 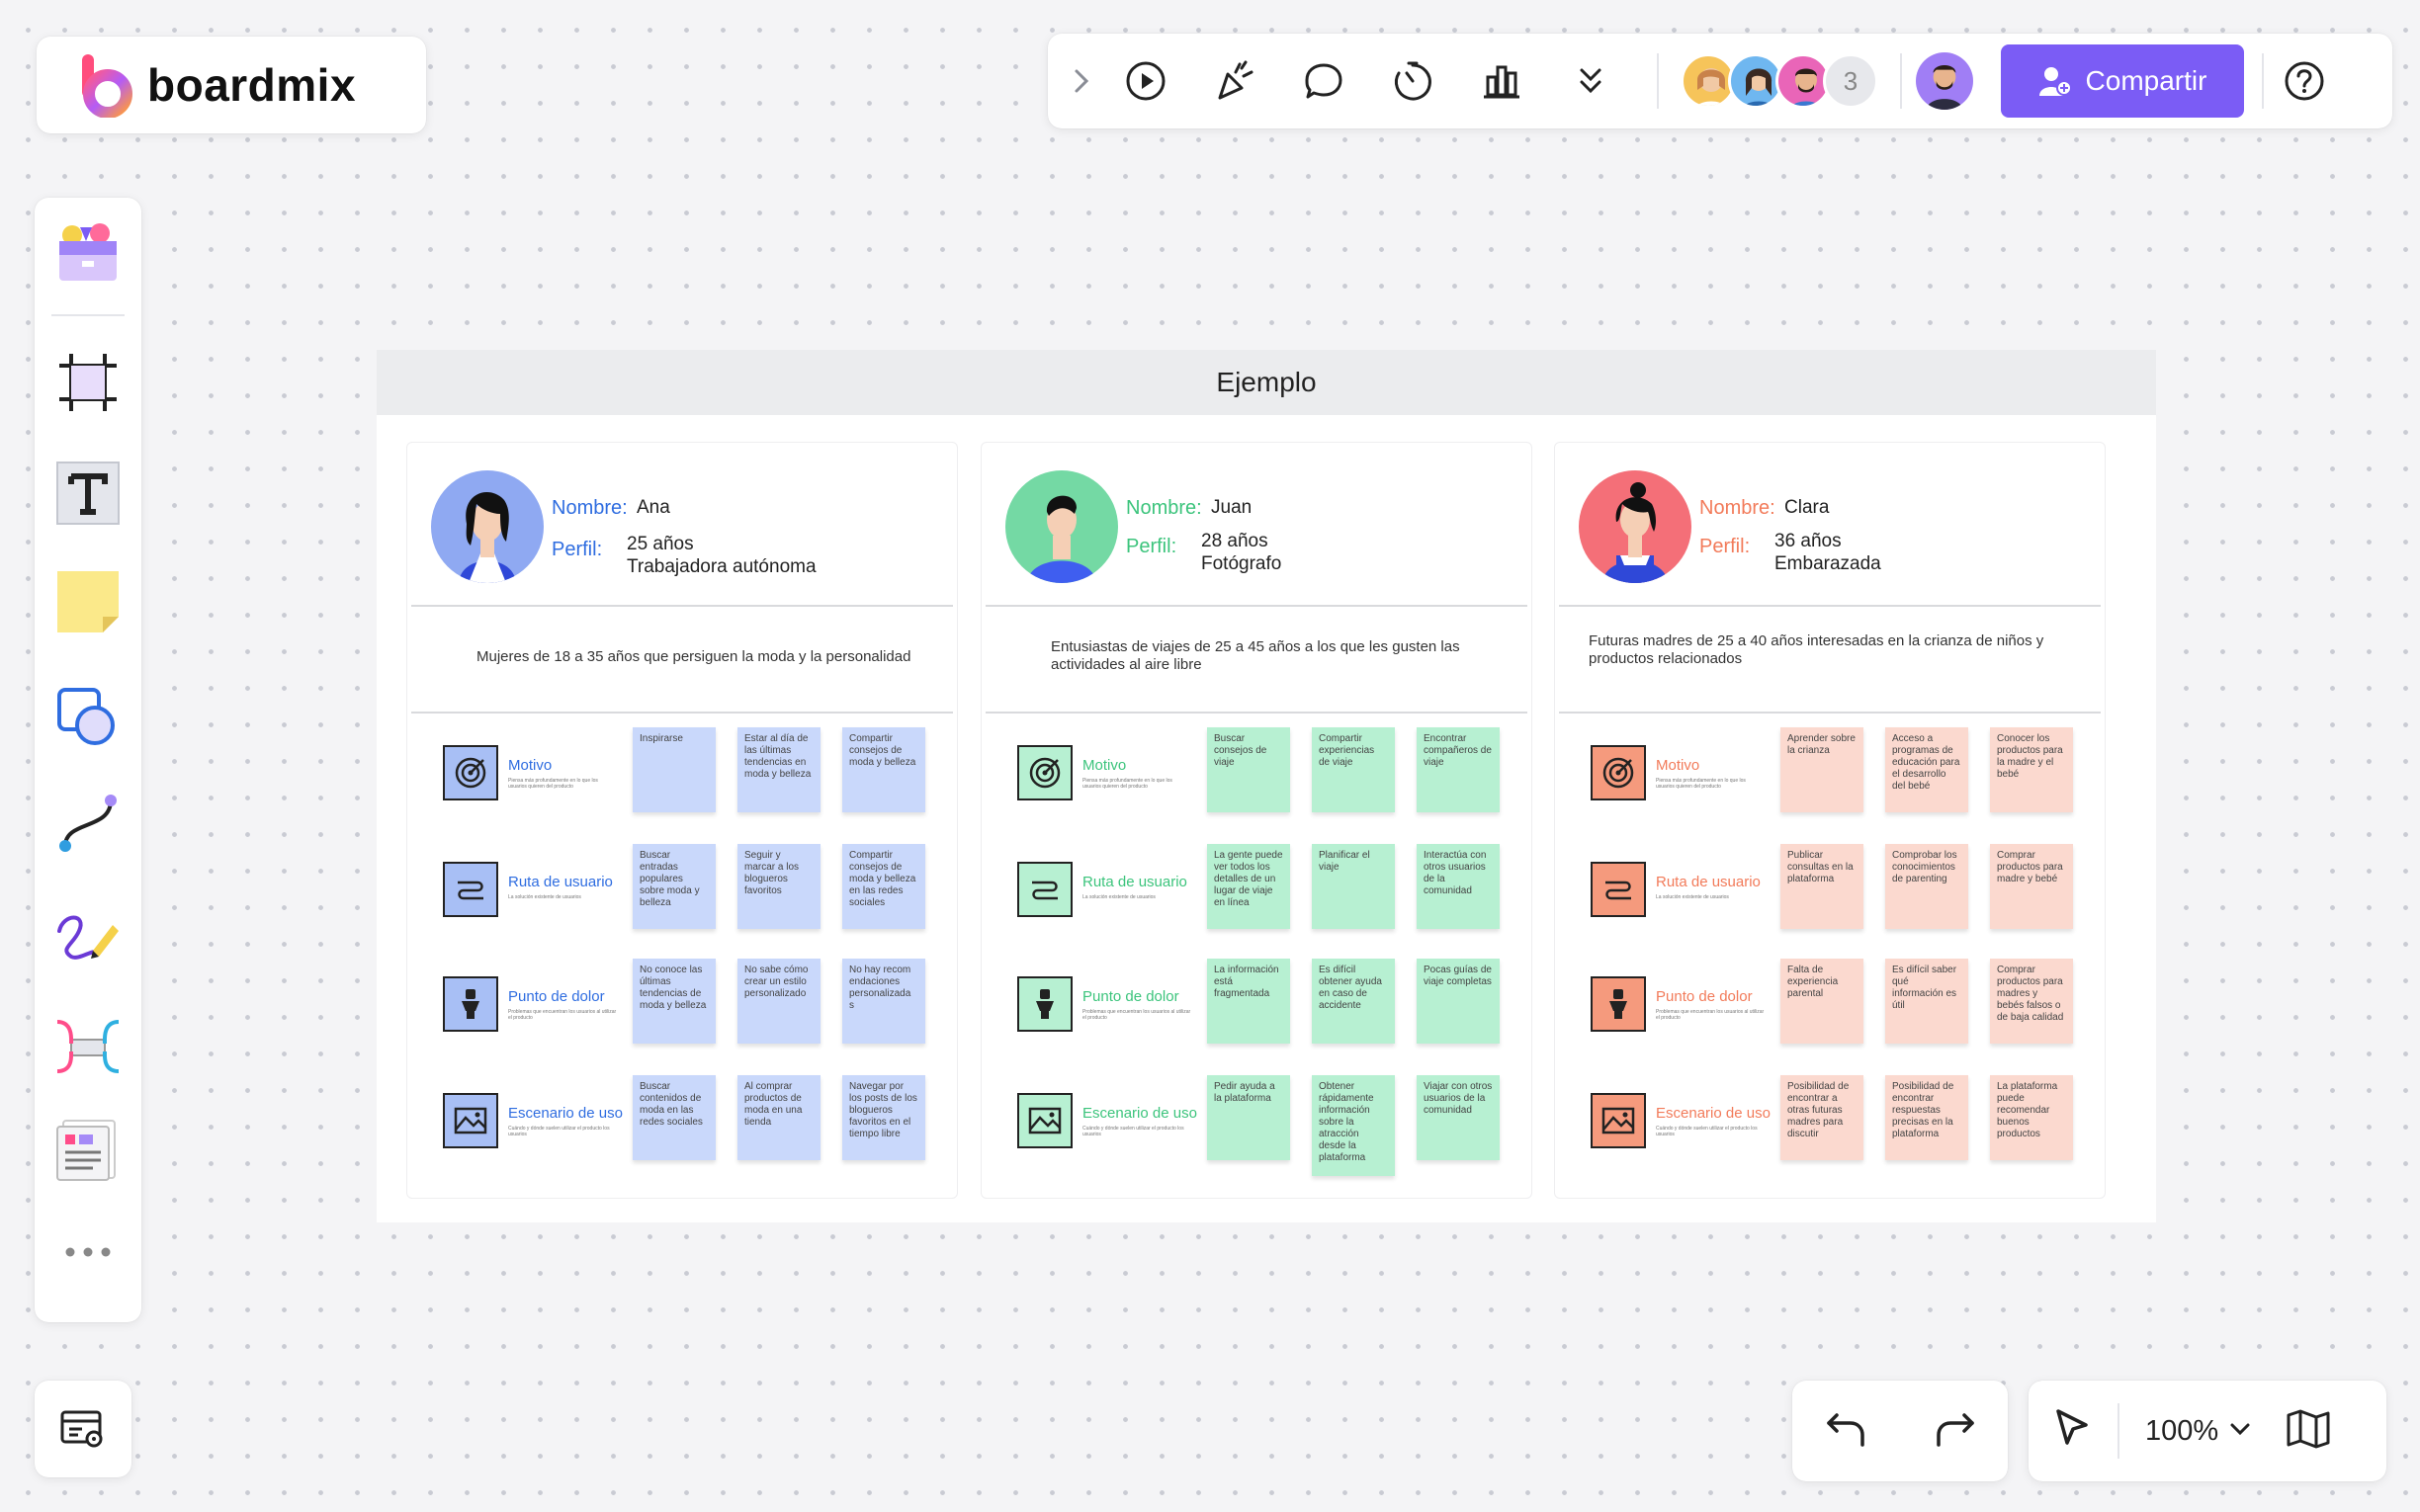 I want to click on collapse-toolbar-button, so click(x=1082, y=81).